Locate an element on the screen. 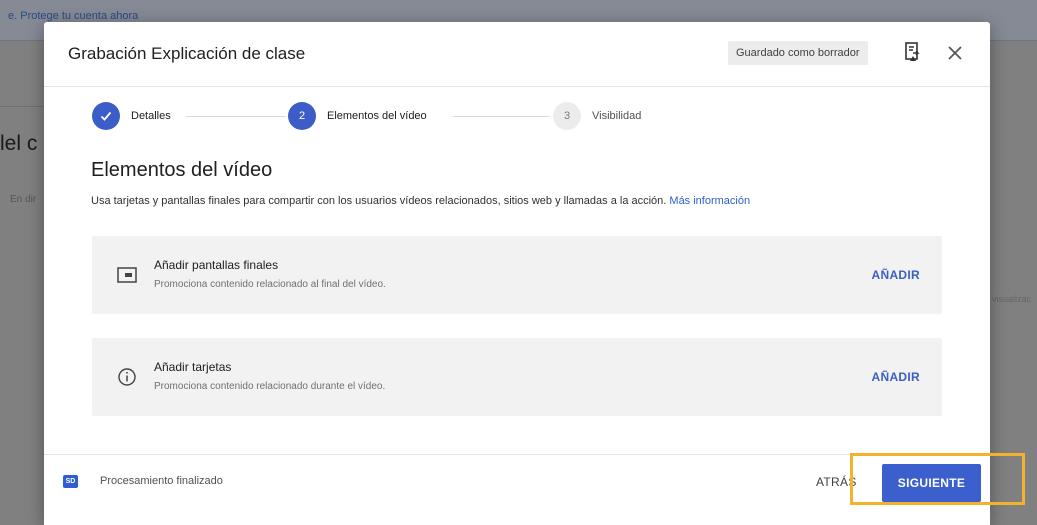  end-screen-icon is located at coordinates (127, 275).